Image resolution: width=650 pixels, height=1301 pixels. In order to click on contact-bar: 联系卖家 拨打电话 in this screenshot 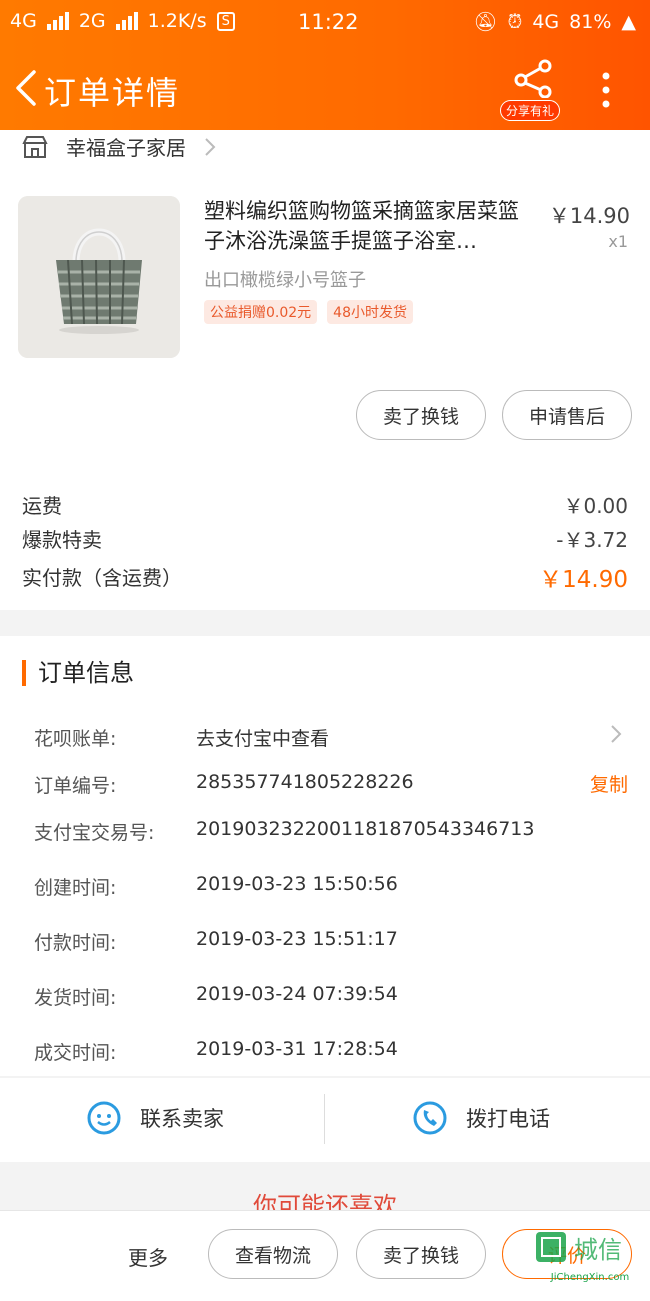, I will do `click(325, 1120)`.